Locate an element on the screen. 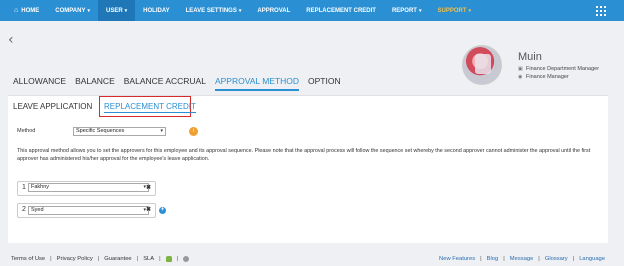  tab-balance: BALANCE is located at coordinates (95, 83).